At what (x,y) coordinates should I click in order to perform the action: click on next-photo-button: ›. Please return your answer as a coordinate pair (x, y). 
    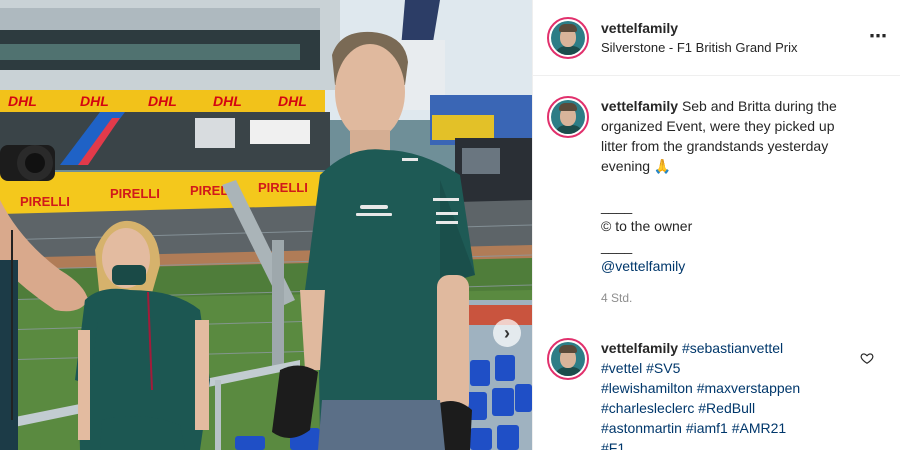
    Looking at the image, I should click on (507, 333).